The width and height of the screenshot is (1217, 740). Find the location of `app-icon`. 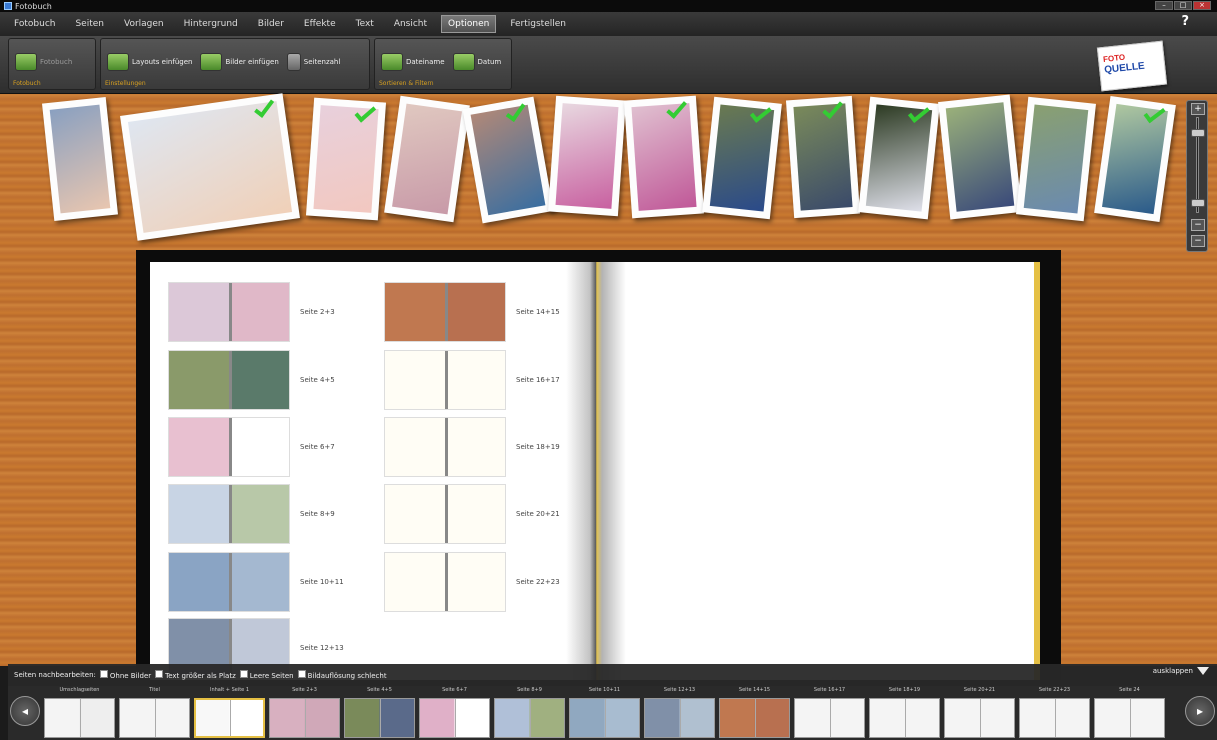

app-icon is located at coordinates (8, 6).